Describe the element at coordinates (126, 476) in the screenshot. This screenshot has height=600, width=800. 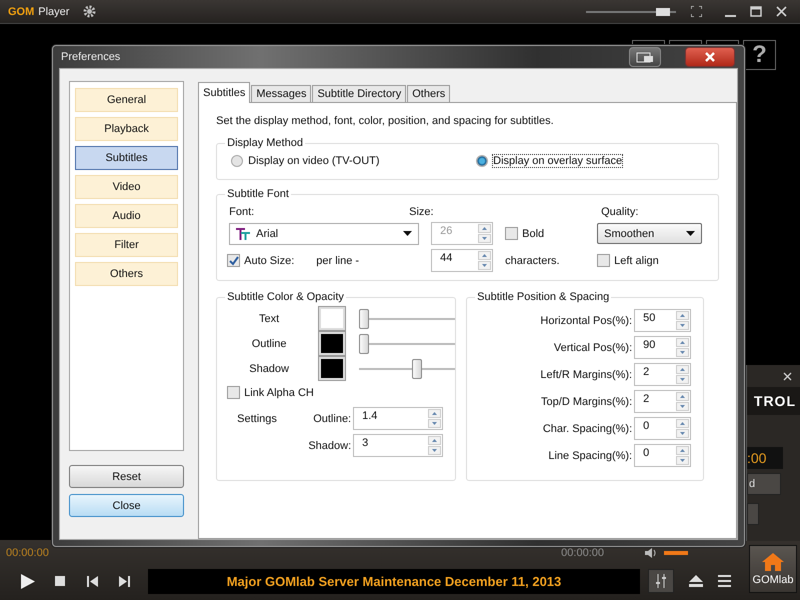
I see `reset-button: Reset` at that location.